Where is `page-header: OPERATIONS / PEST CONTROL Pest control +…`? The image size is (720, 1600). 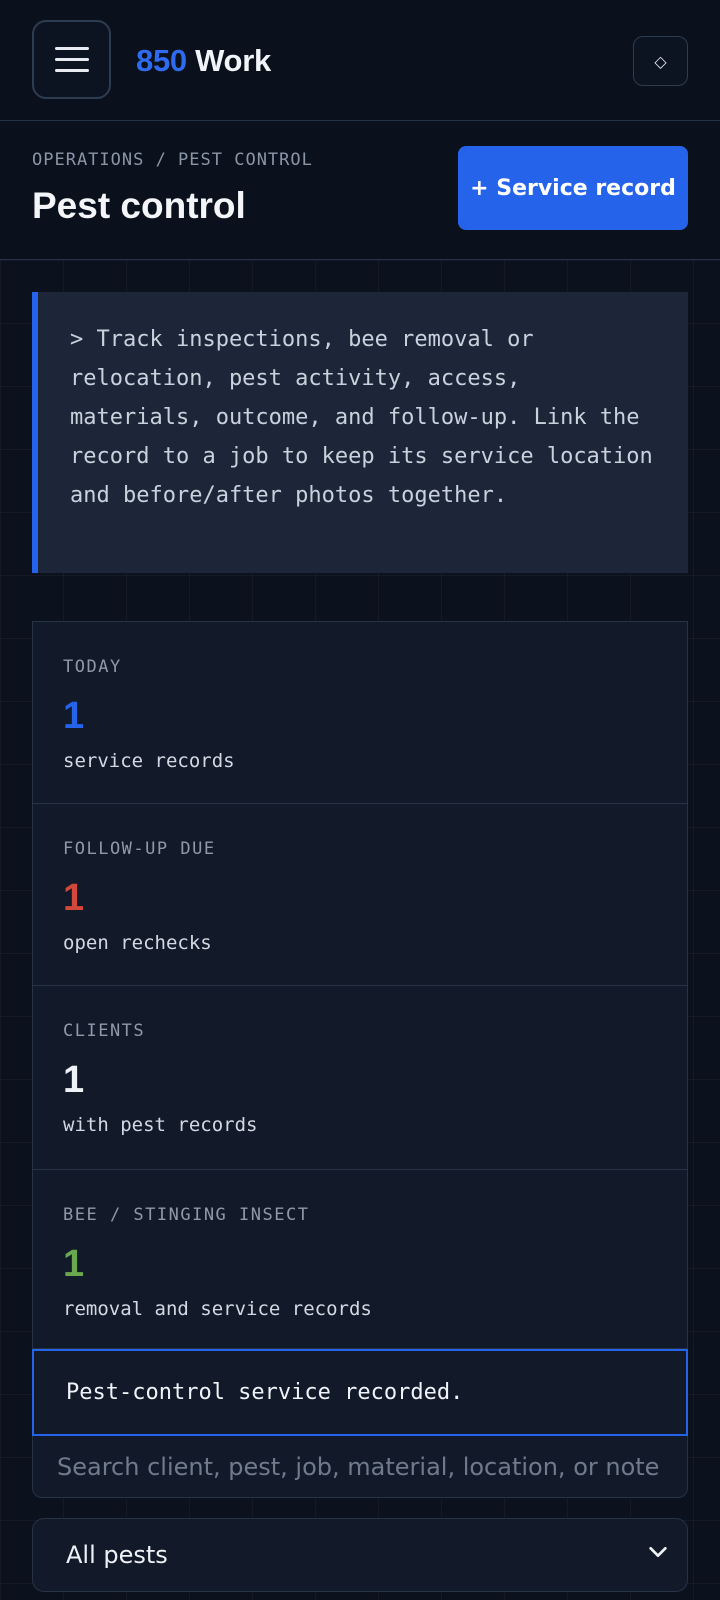 page-header: OPERATIONS / PEST CONTROL Pest control +… is located at coordinates (360, 190).